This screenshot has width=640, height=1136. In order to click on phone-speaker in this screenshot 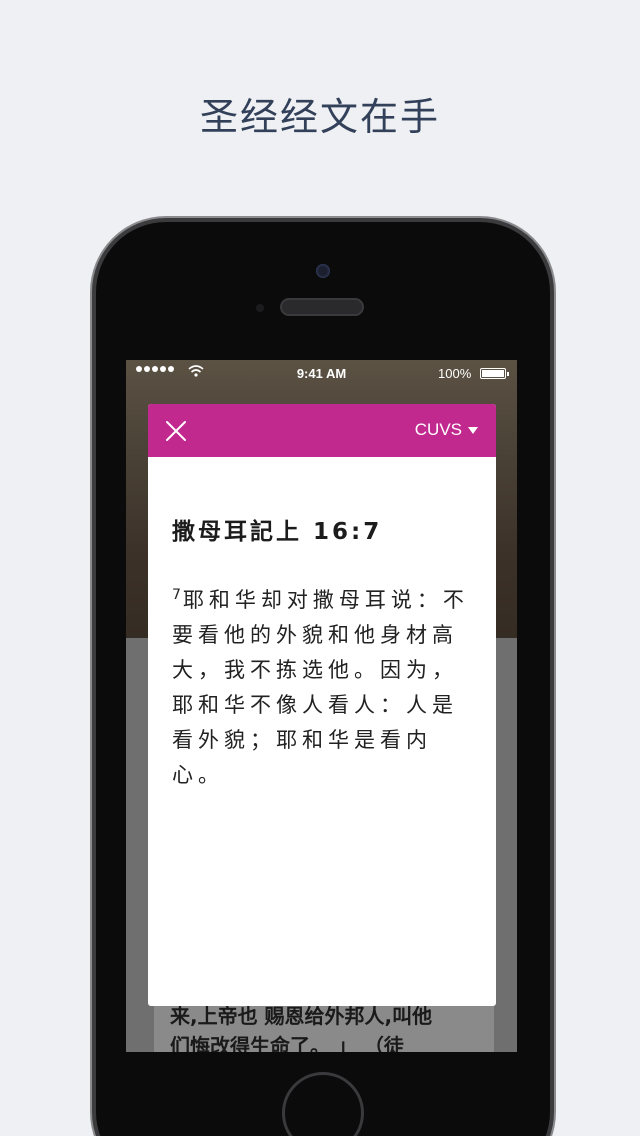, I will do `click(322, 307)`.